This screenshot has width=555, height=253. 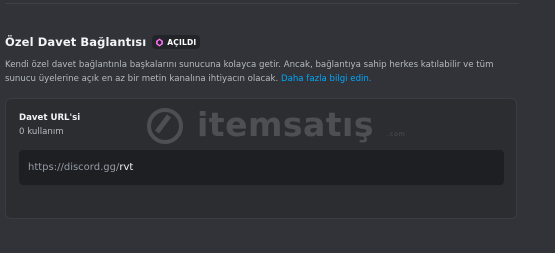 I want to click on url-prefix: https://discord.gg/, so click(x=74, y=167).